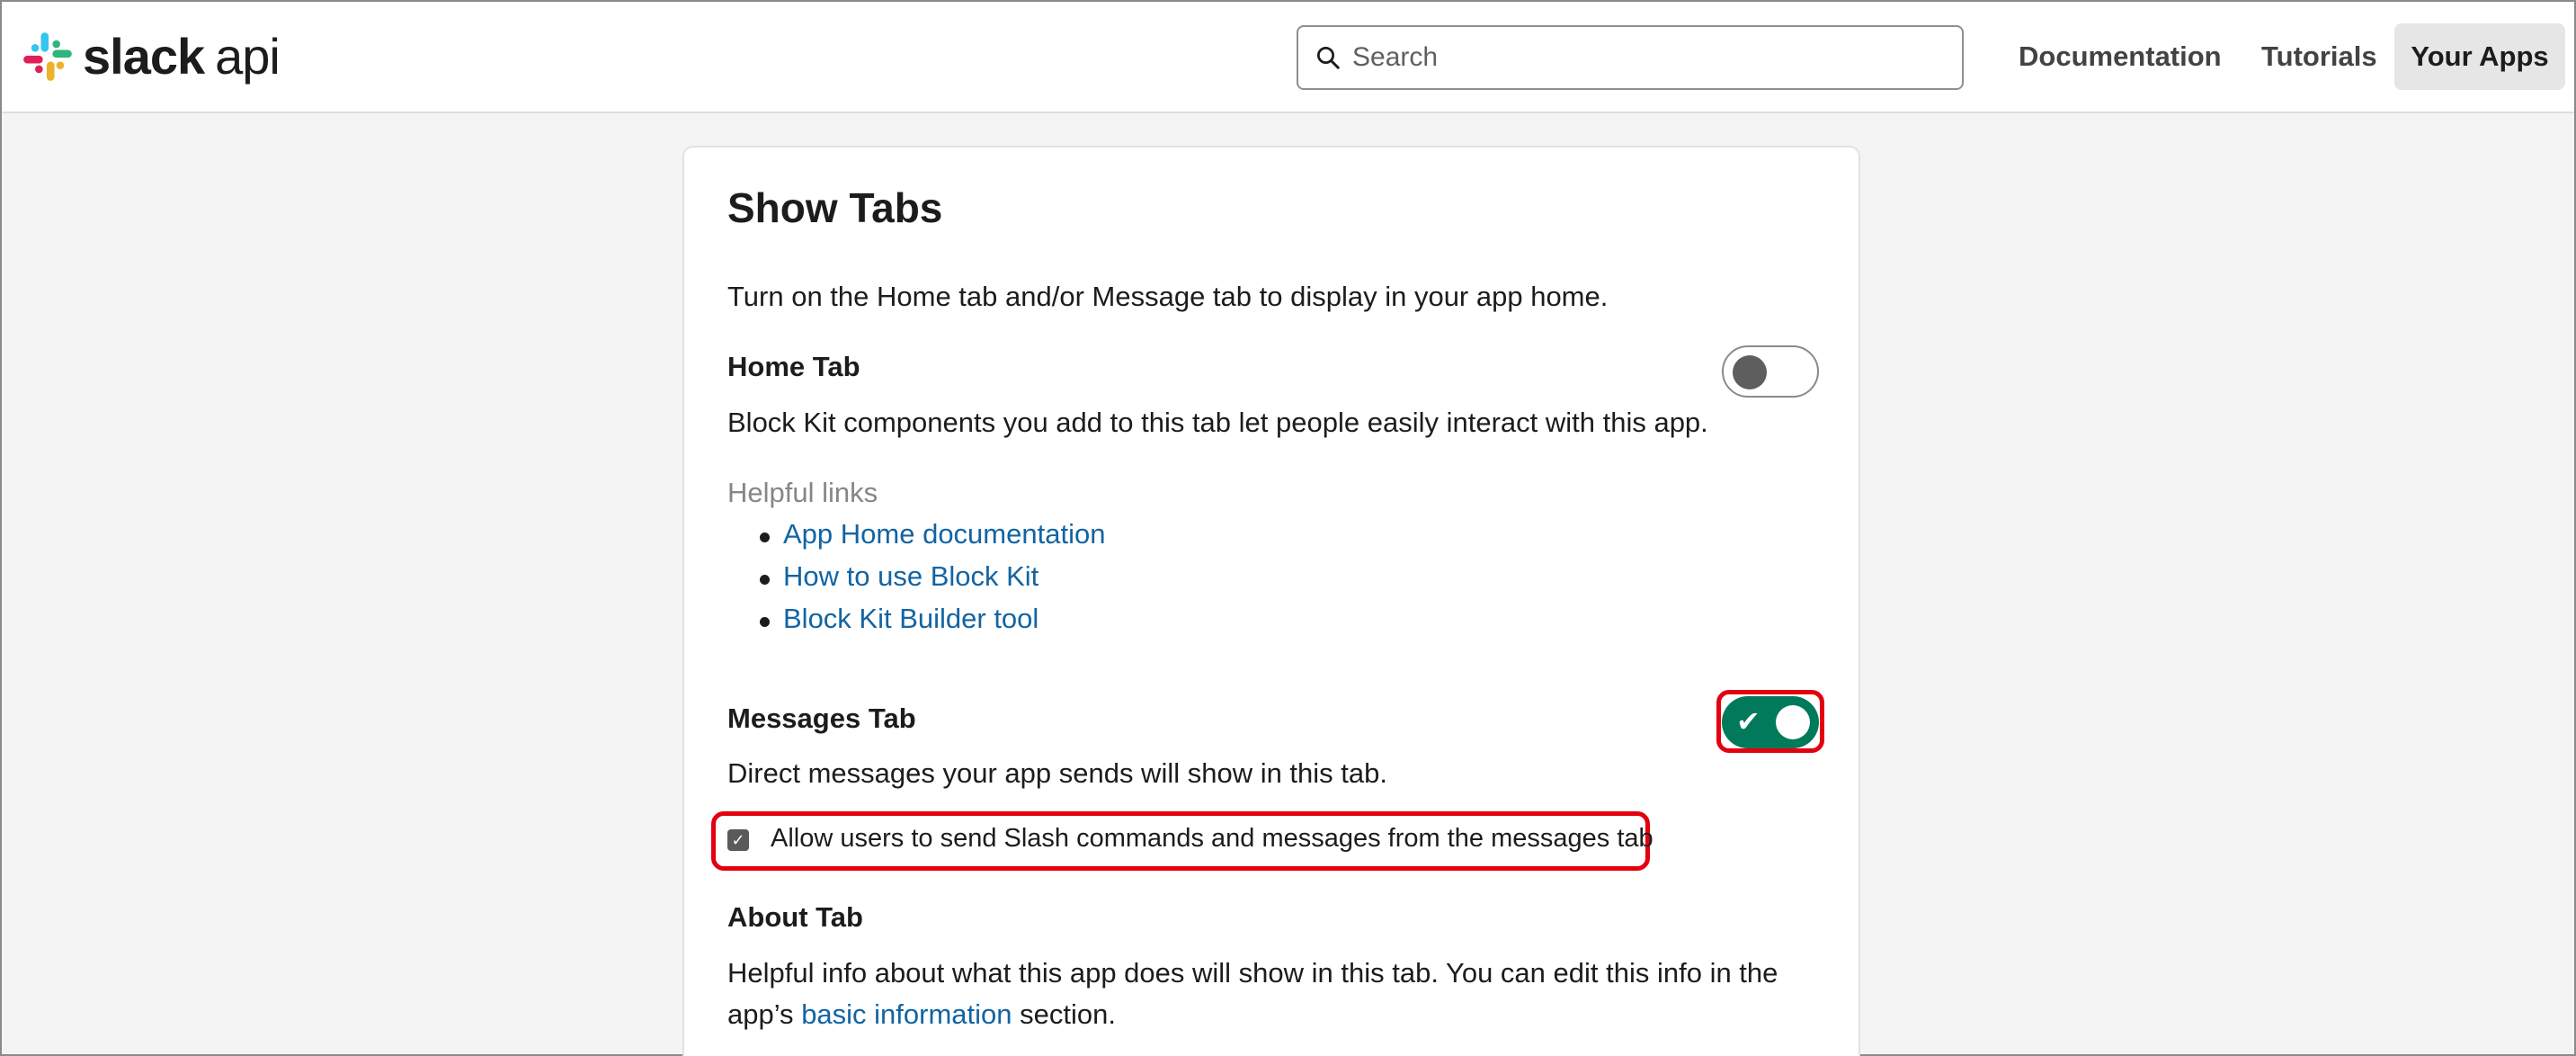 Image resolution: width=2576 pixels, height=1056 pixels. What do you see at coordinates (2319, 57) in the screenshot?
I see `nav-tutorials-link: Tutorials` at bounding box center [2319, 57].